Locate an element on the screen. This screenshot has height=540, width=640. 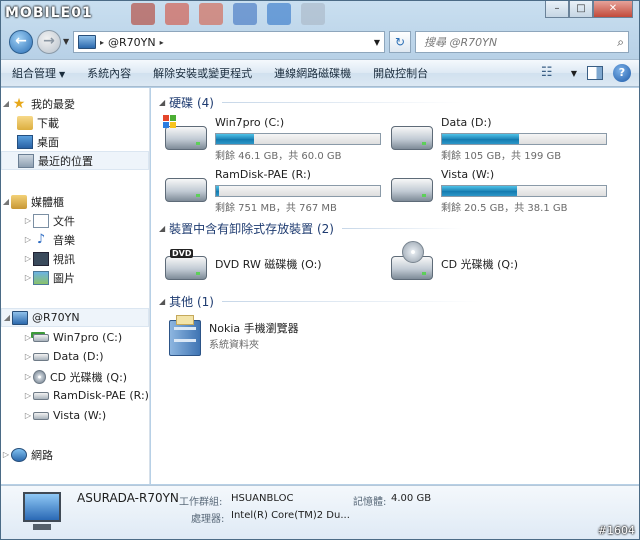
nav-label: 我的最愛 is located at coordinates (53, 104).